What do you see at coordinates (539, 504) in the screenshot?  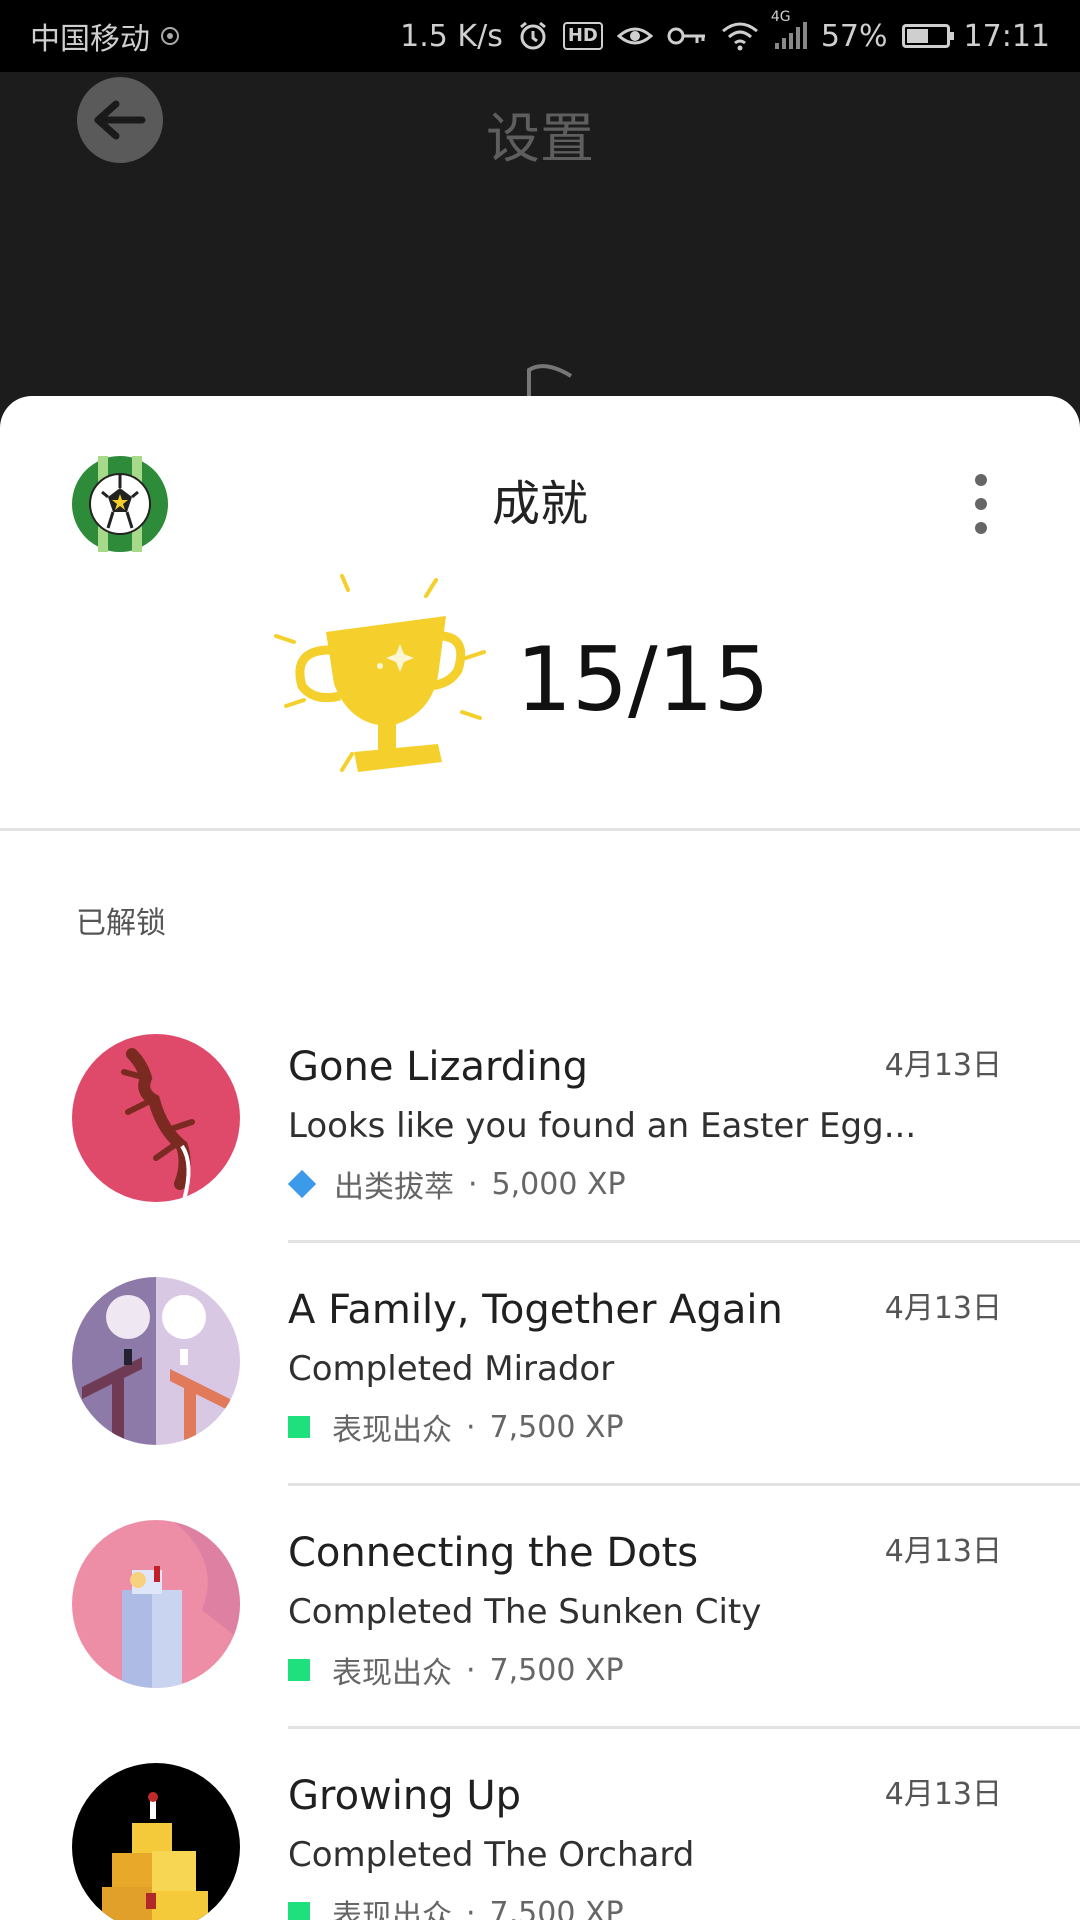 I see `sheet-title: 成就` at bounding box center [539, 504].